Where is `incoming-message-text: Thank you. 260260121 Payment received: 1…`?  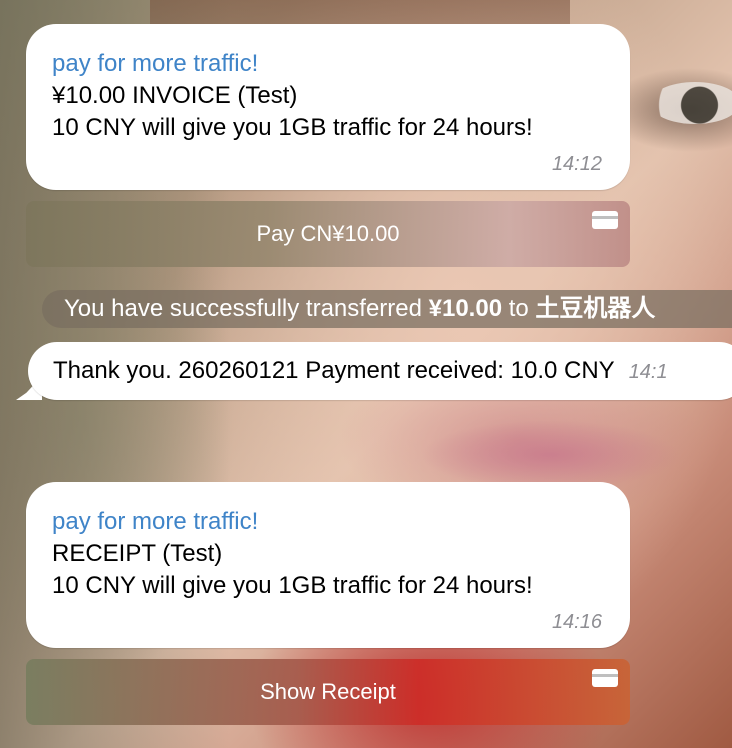 incoming-message-text: Thank you. 260260121 Payment received: 1… is located at coordinates (334, 370).